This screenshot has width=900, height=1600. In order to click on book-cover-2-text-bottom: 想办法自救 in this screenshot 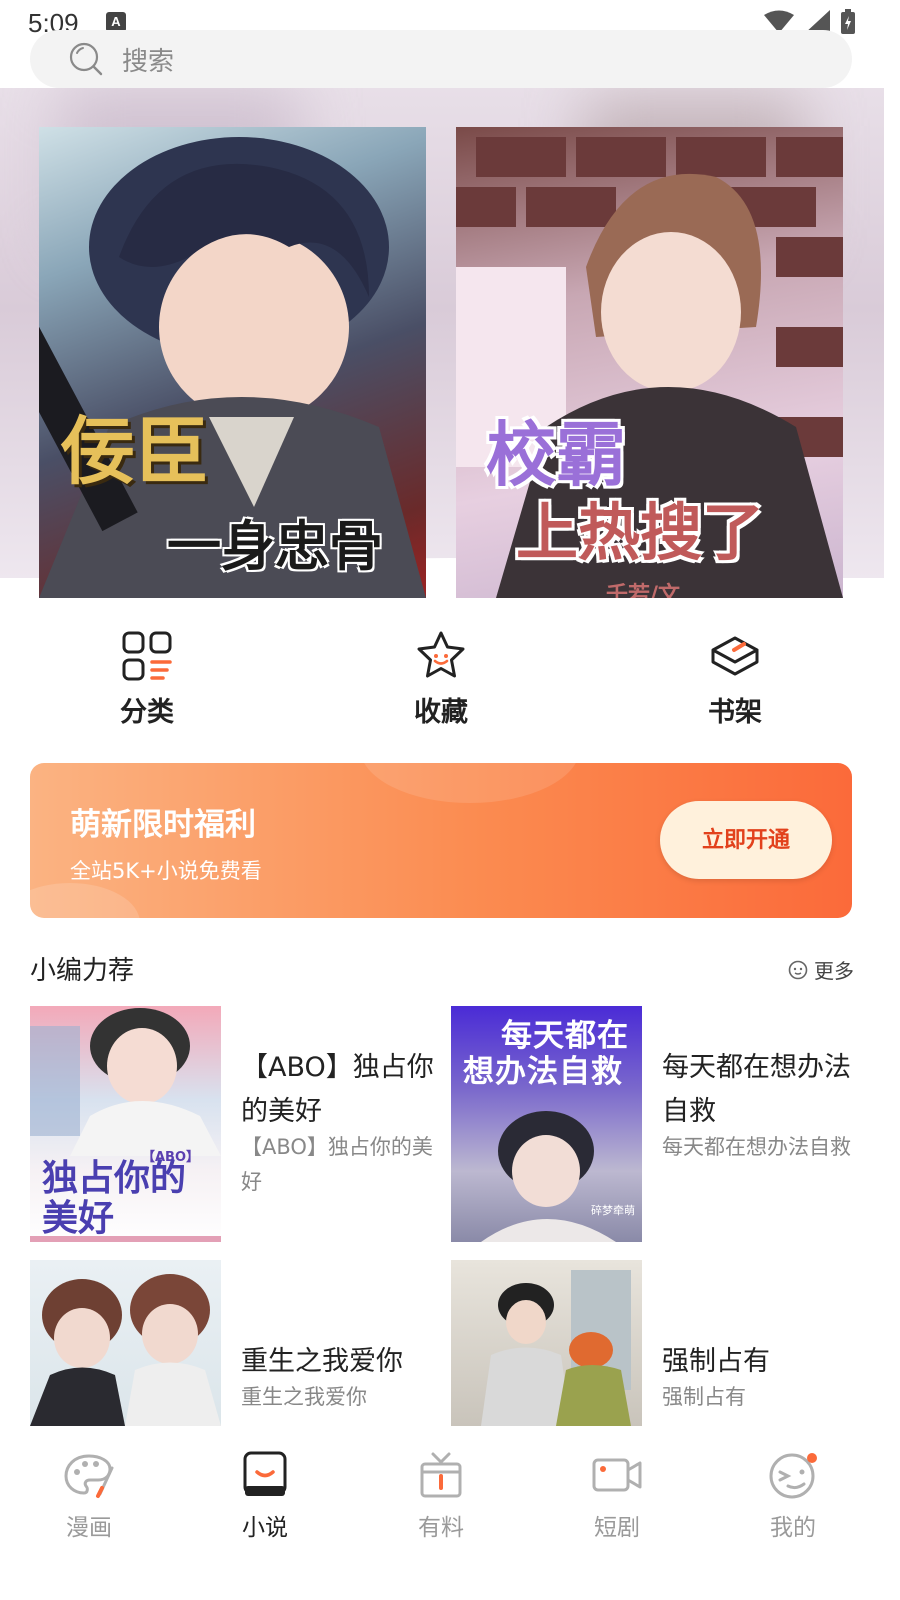, I will do `click(543, 1072)`.